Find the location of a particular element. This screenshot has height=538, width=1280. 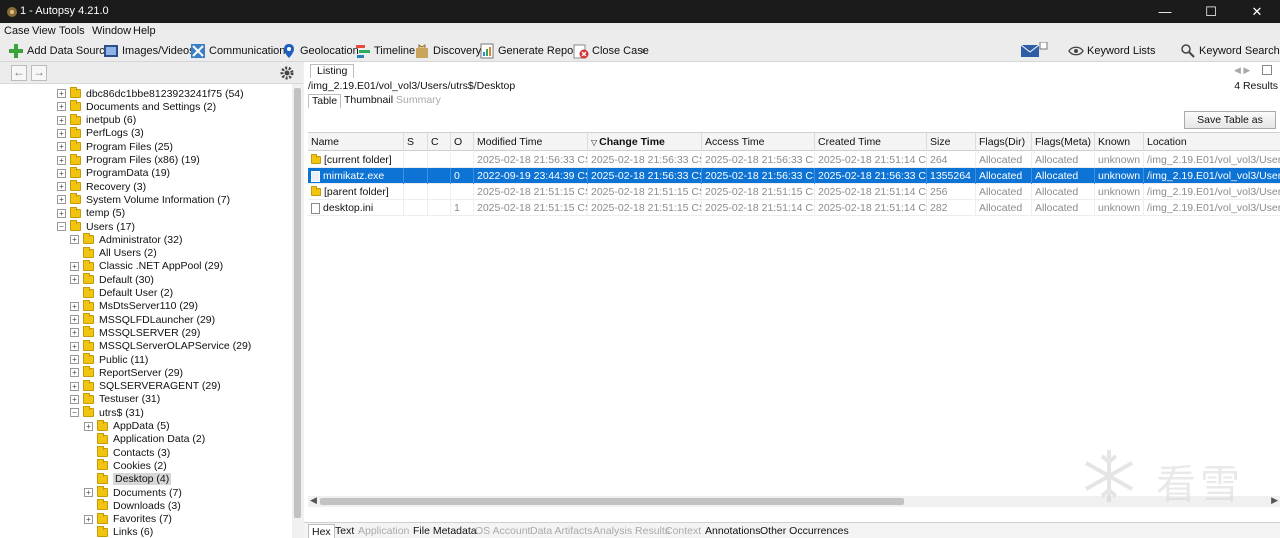

tree-node: − utrs$ (31) is located at coordinates (107, 412).